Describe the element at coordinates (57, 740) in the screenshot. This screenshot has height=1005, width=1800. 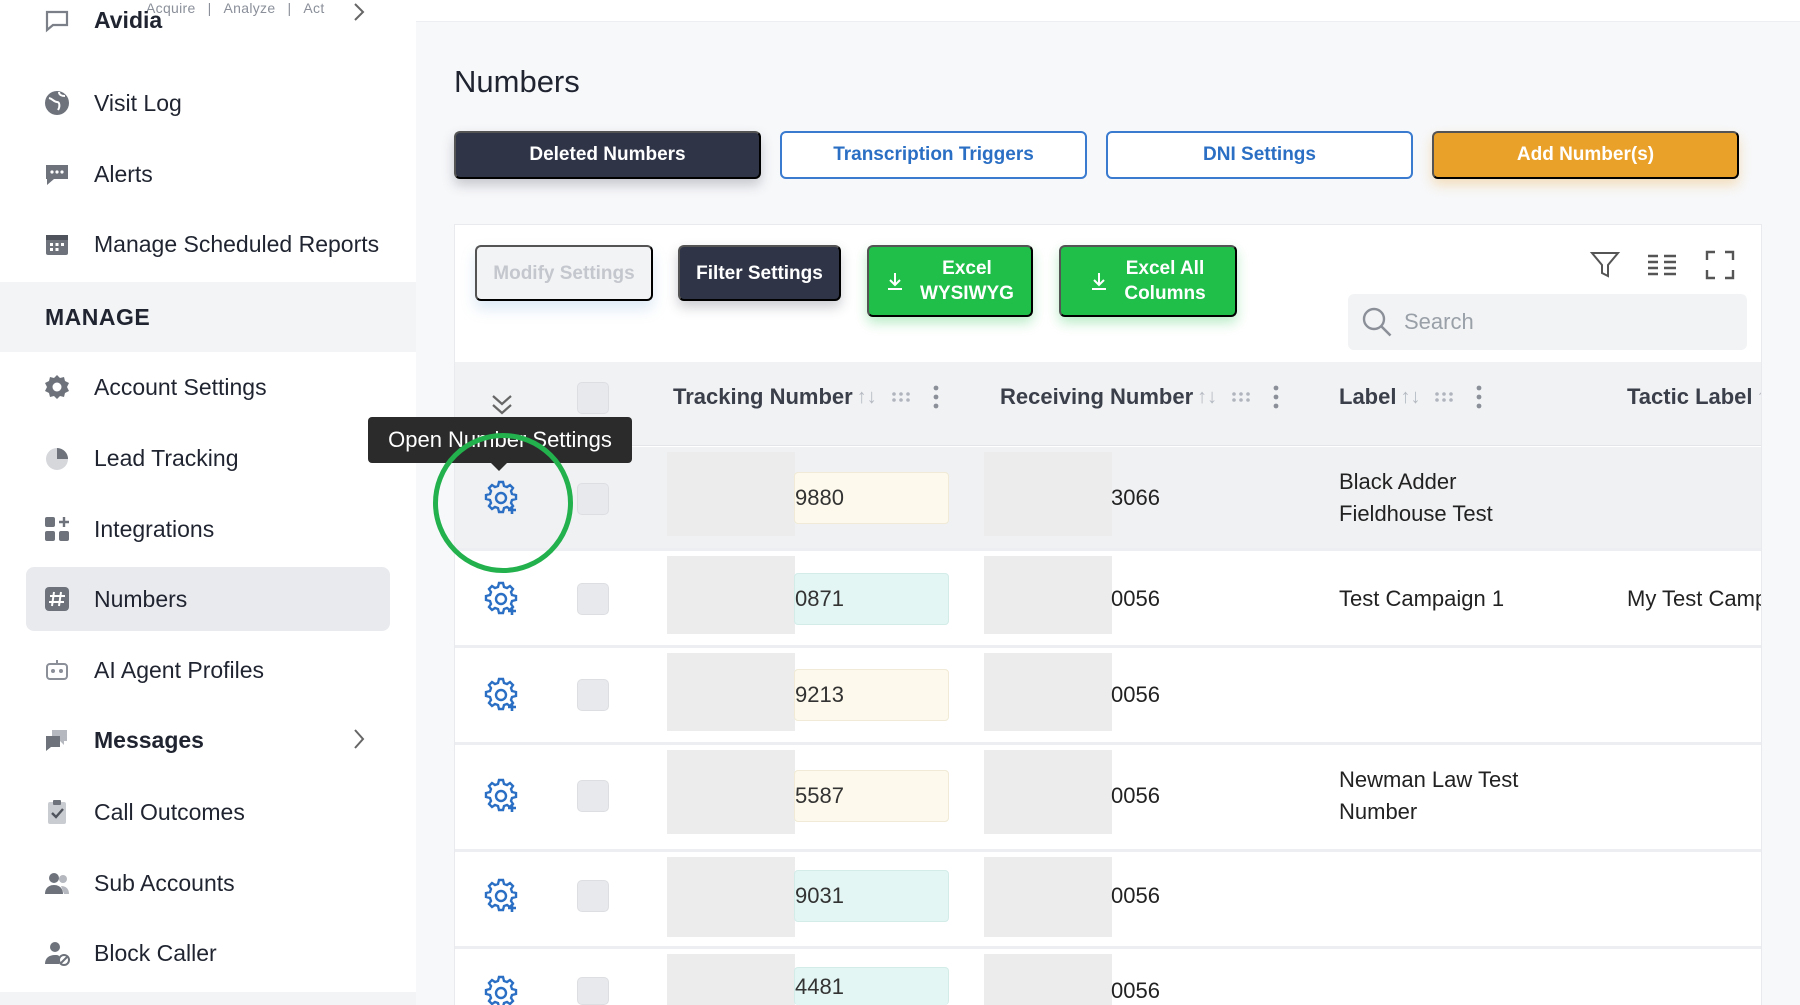
I see `message-bubbles-icon` at that location.